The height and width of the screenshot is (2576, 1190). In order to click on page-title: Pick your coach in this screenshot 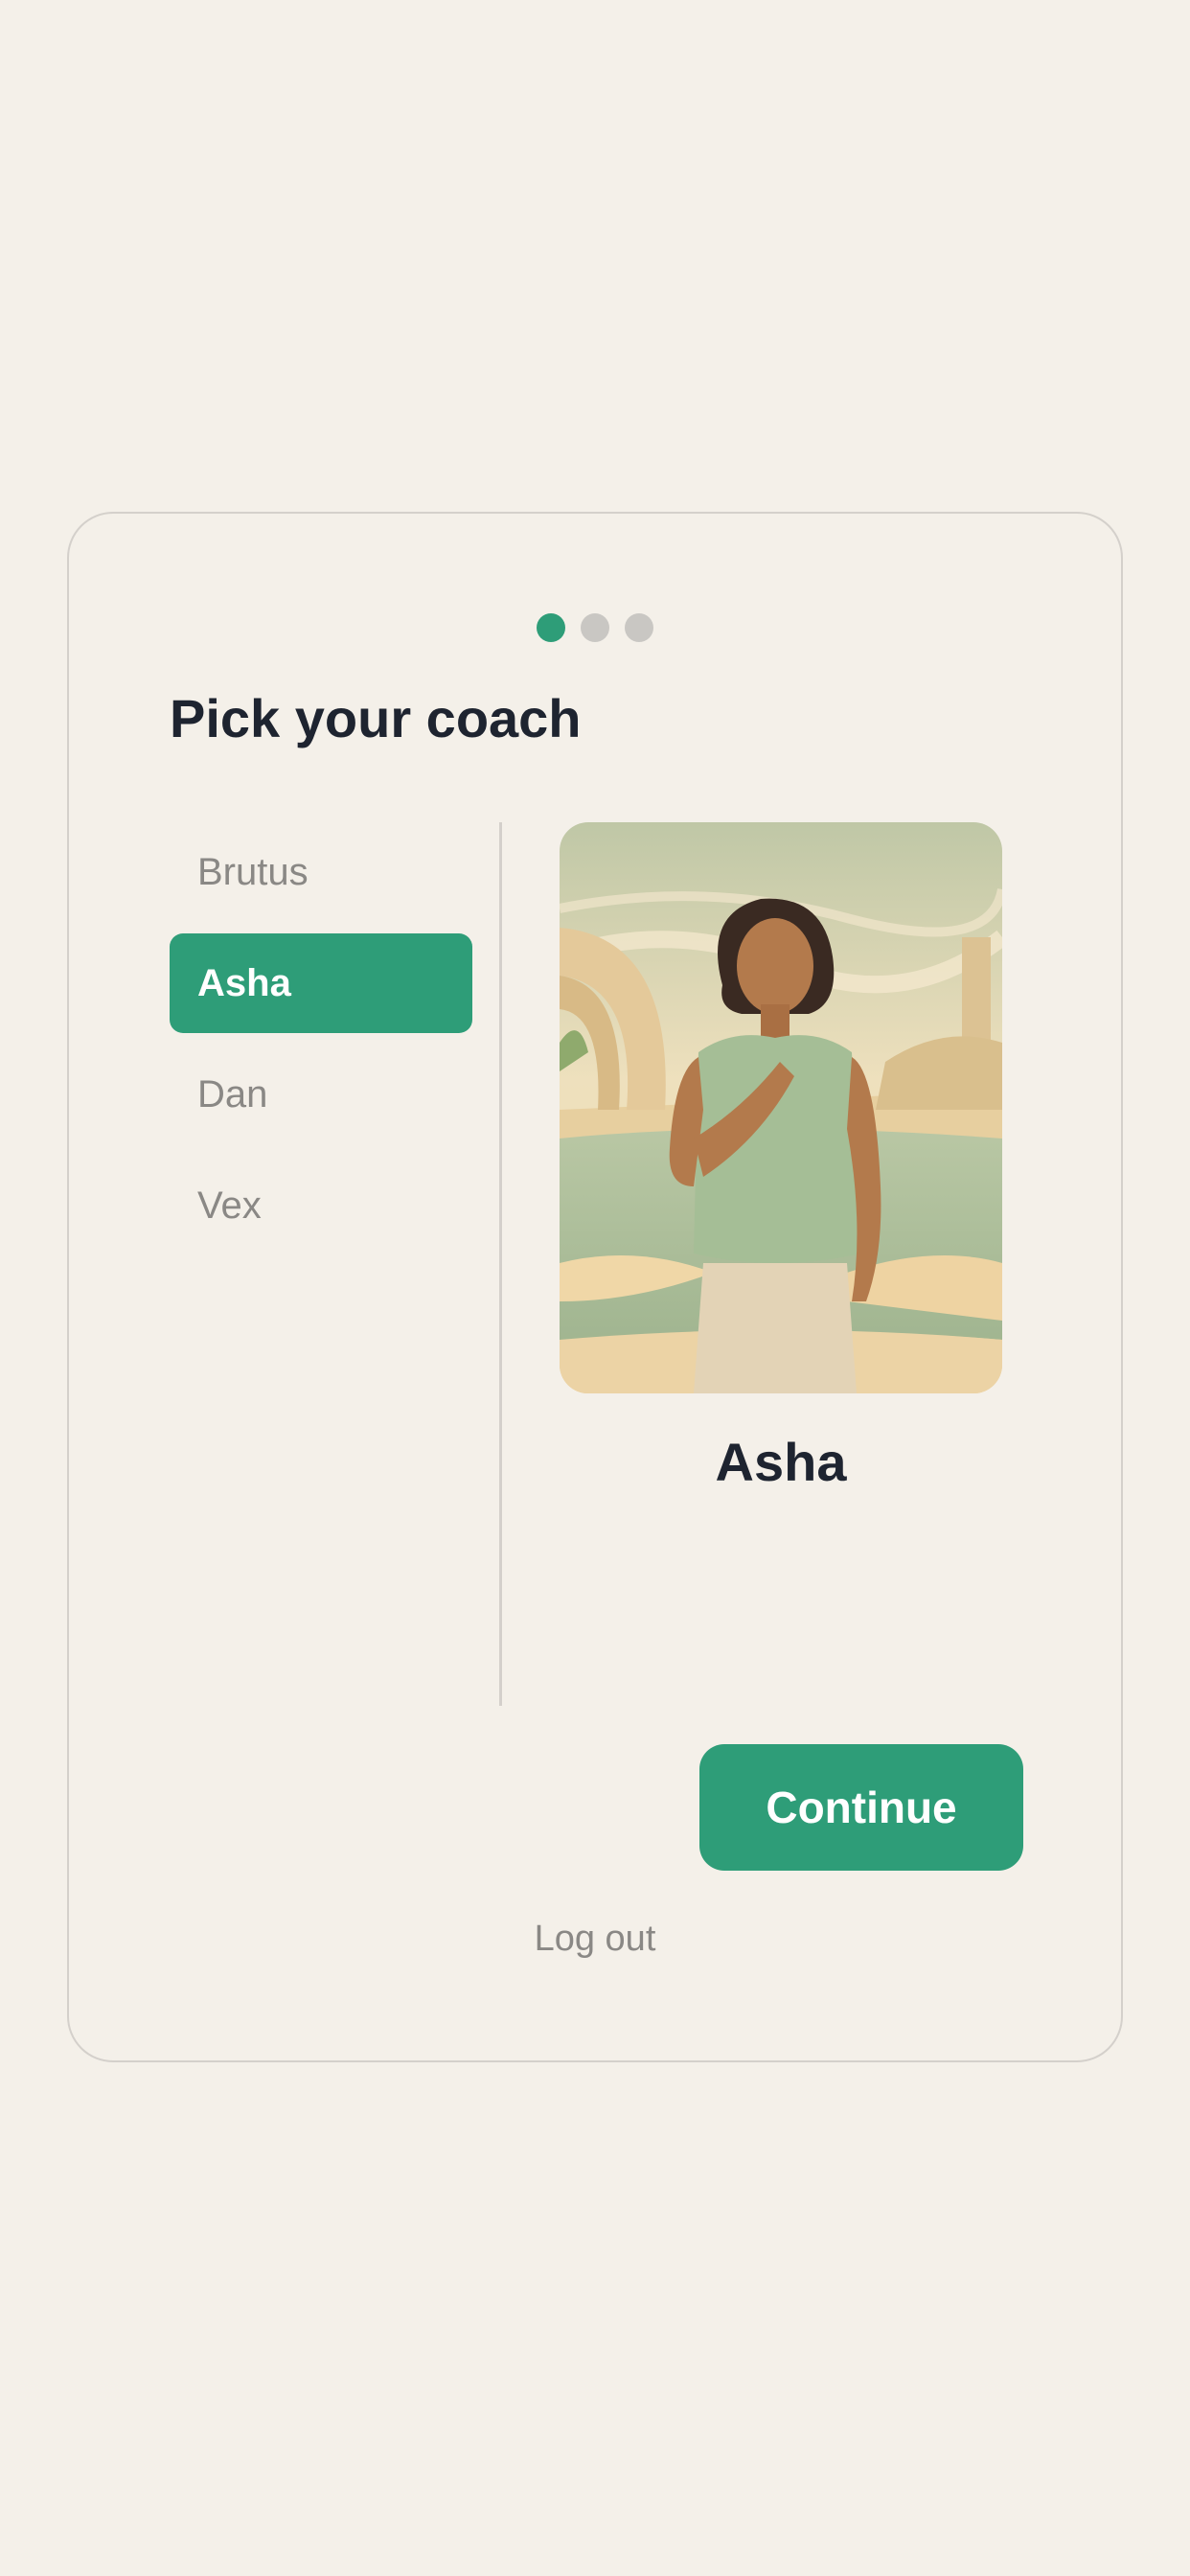, I will do `click(376, 718)`.